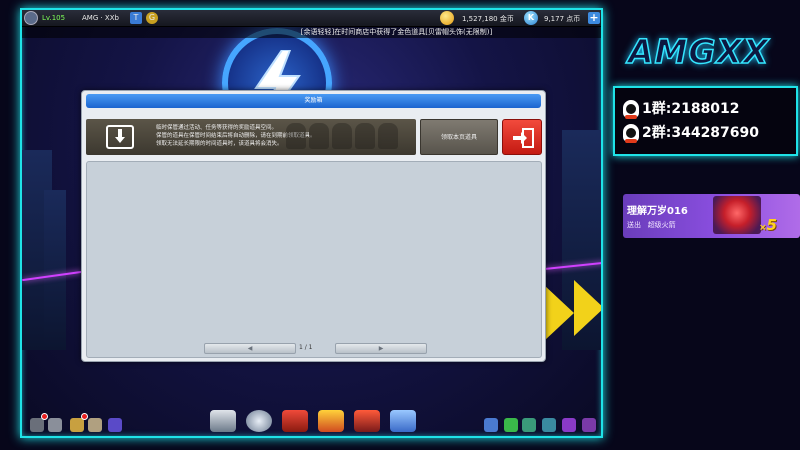 This screenshot has width=800, height=450. Describe the element at coordinates (311, 421) in the screenshot. I see `game-bottom-bar` at that location.